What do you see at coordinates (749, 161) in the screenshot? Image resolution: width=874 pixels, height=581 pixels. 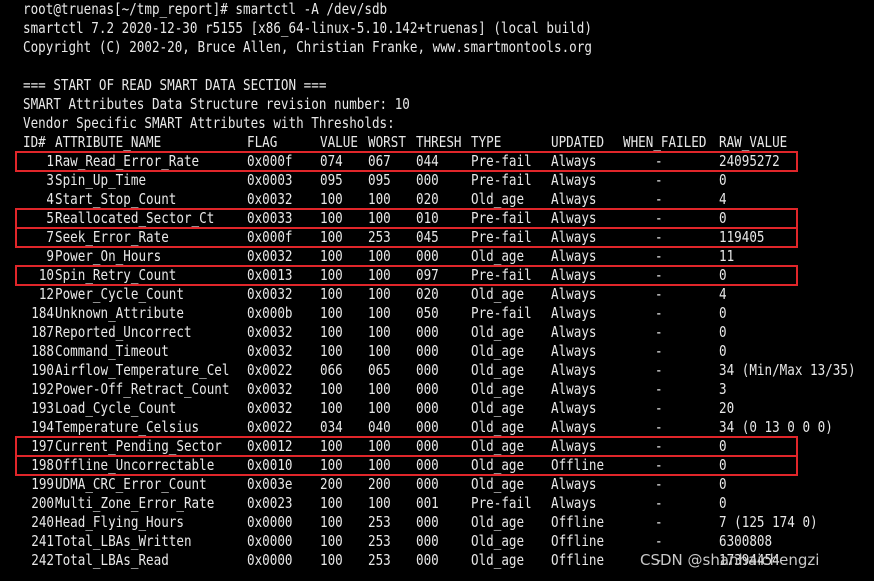 I see `attr-raw-value: 24095272` at bounding box center [749, 161].